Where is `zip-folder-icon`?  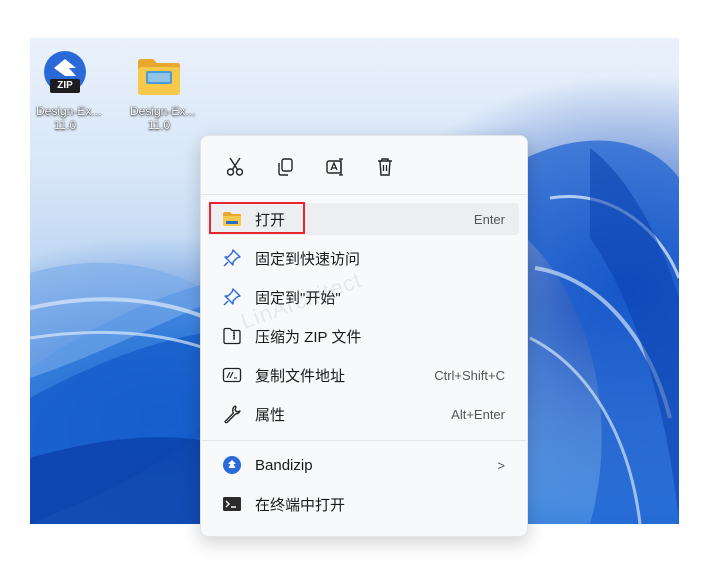
zip-folder-icon is located at coordinates (232, 336).